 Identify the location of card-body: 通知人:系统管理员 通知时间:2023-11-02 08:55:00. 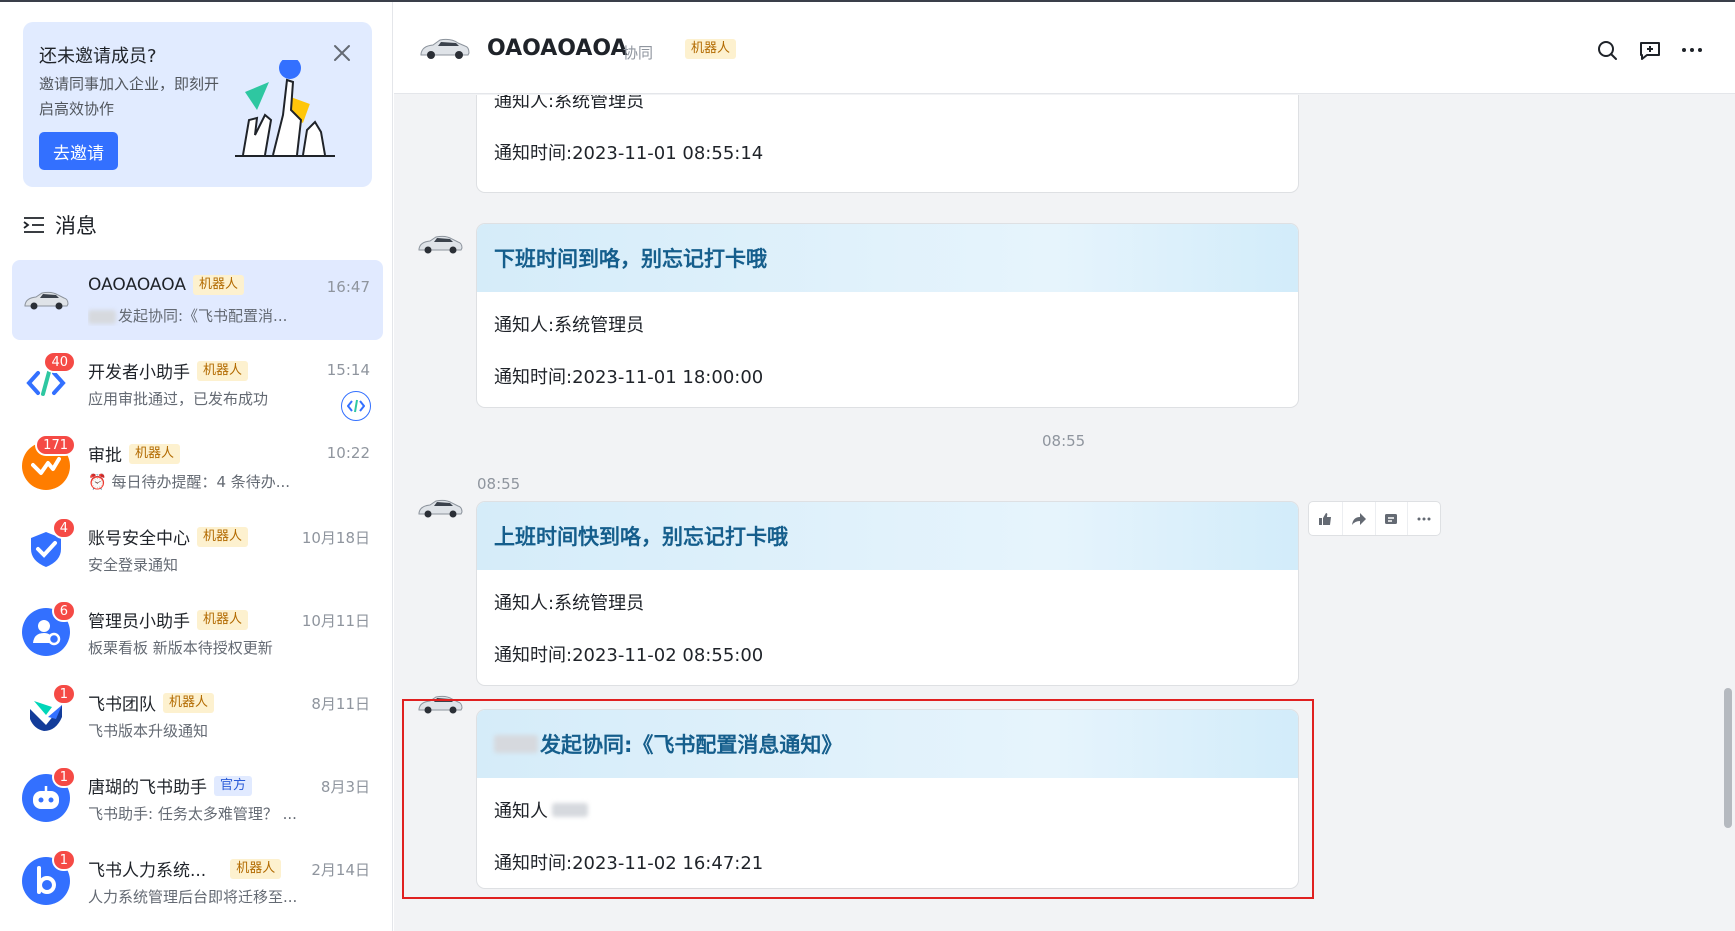
(887, 625).